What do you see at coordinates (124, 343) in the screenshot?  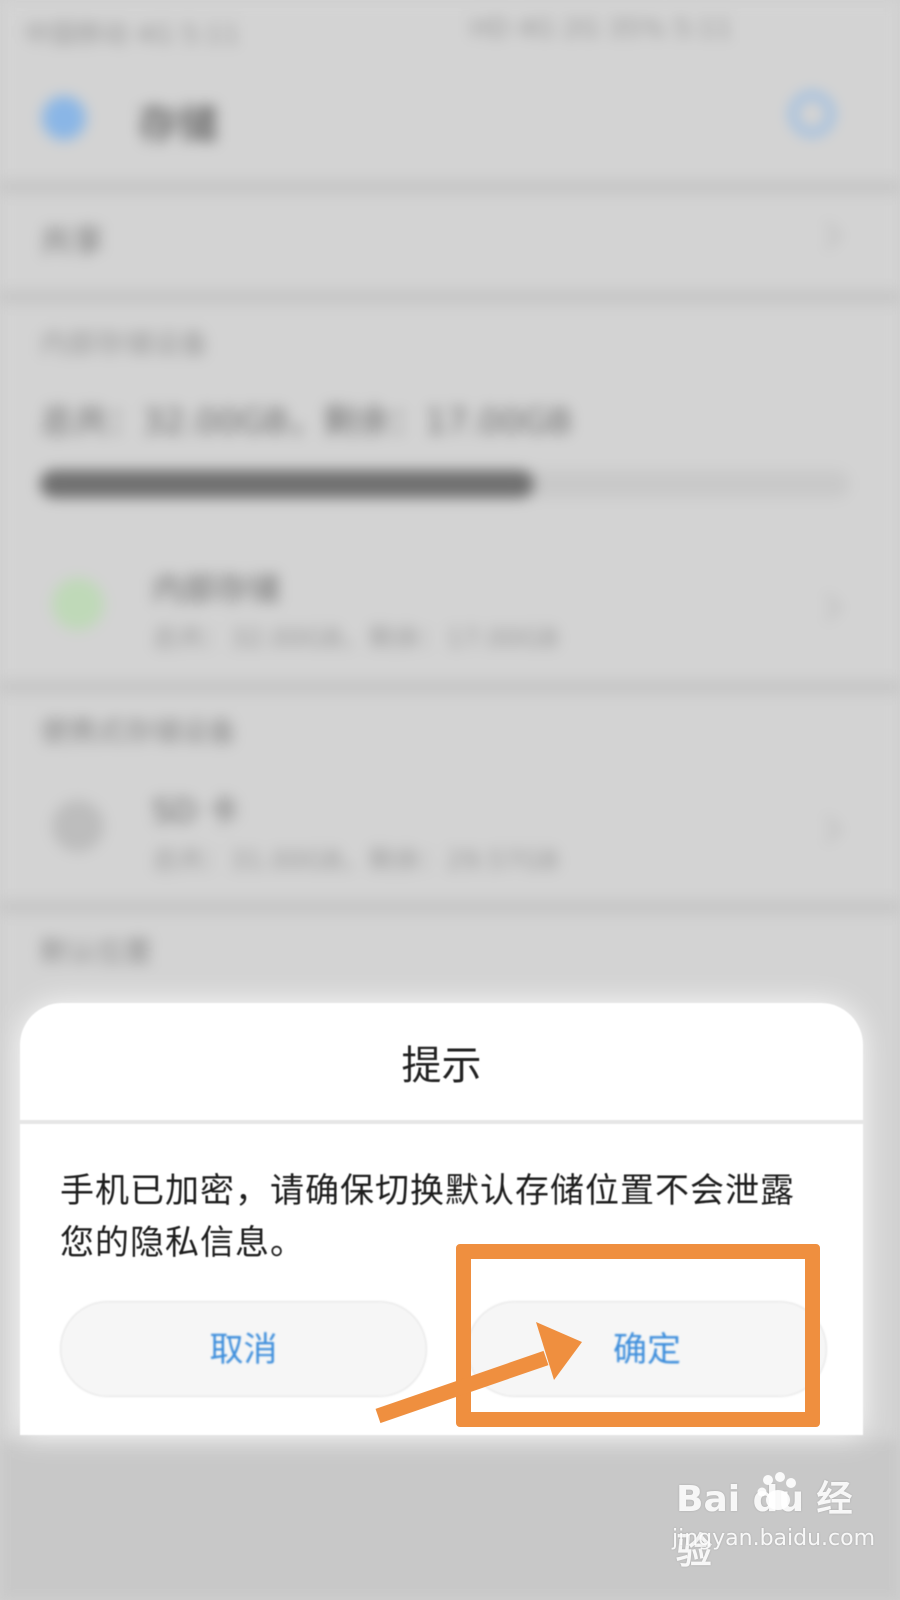 I see `section-internal-header: 内部存储设备` at bounding box center [124, 343].